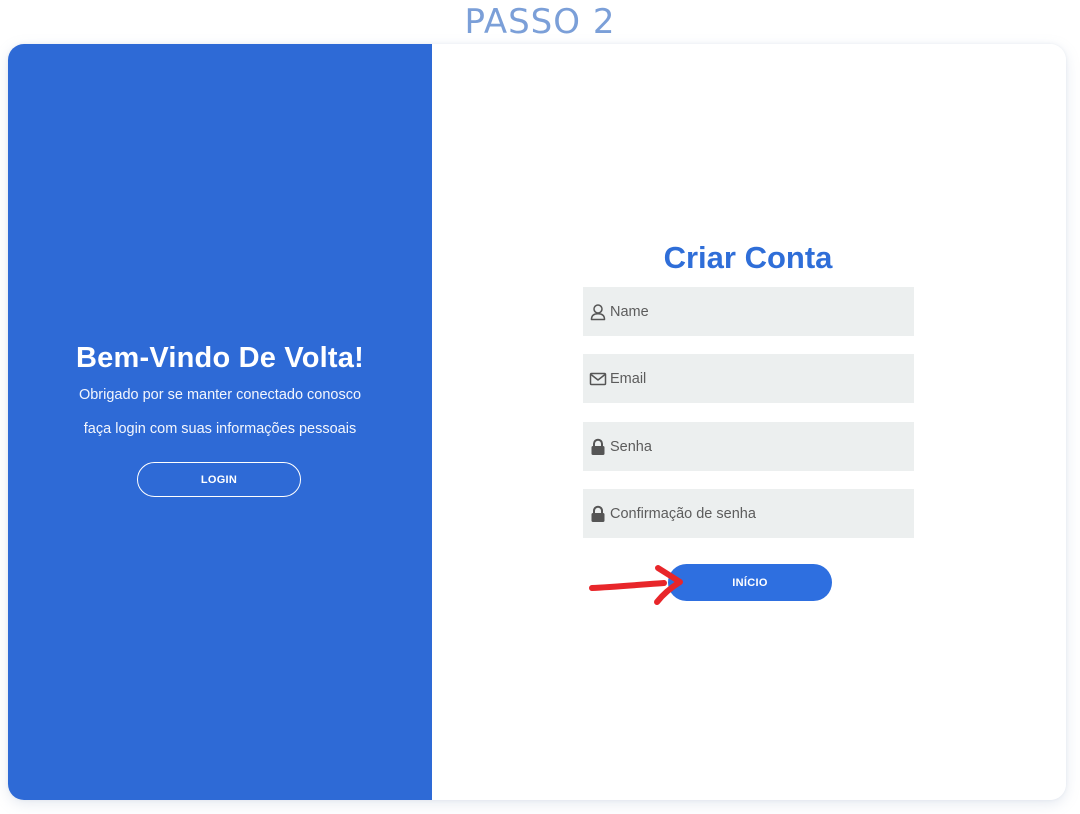 Image resolution: width=1080 pixels, height=814 pixels. I want to click on name-input, so click(755, 311).